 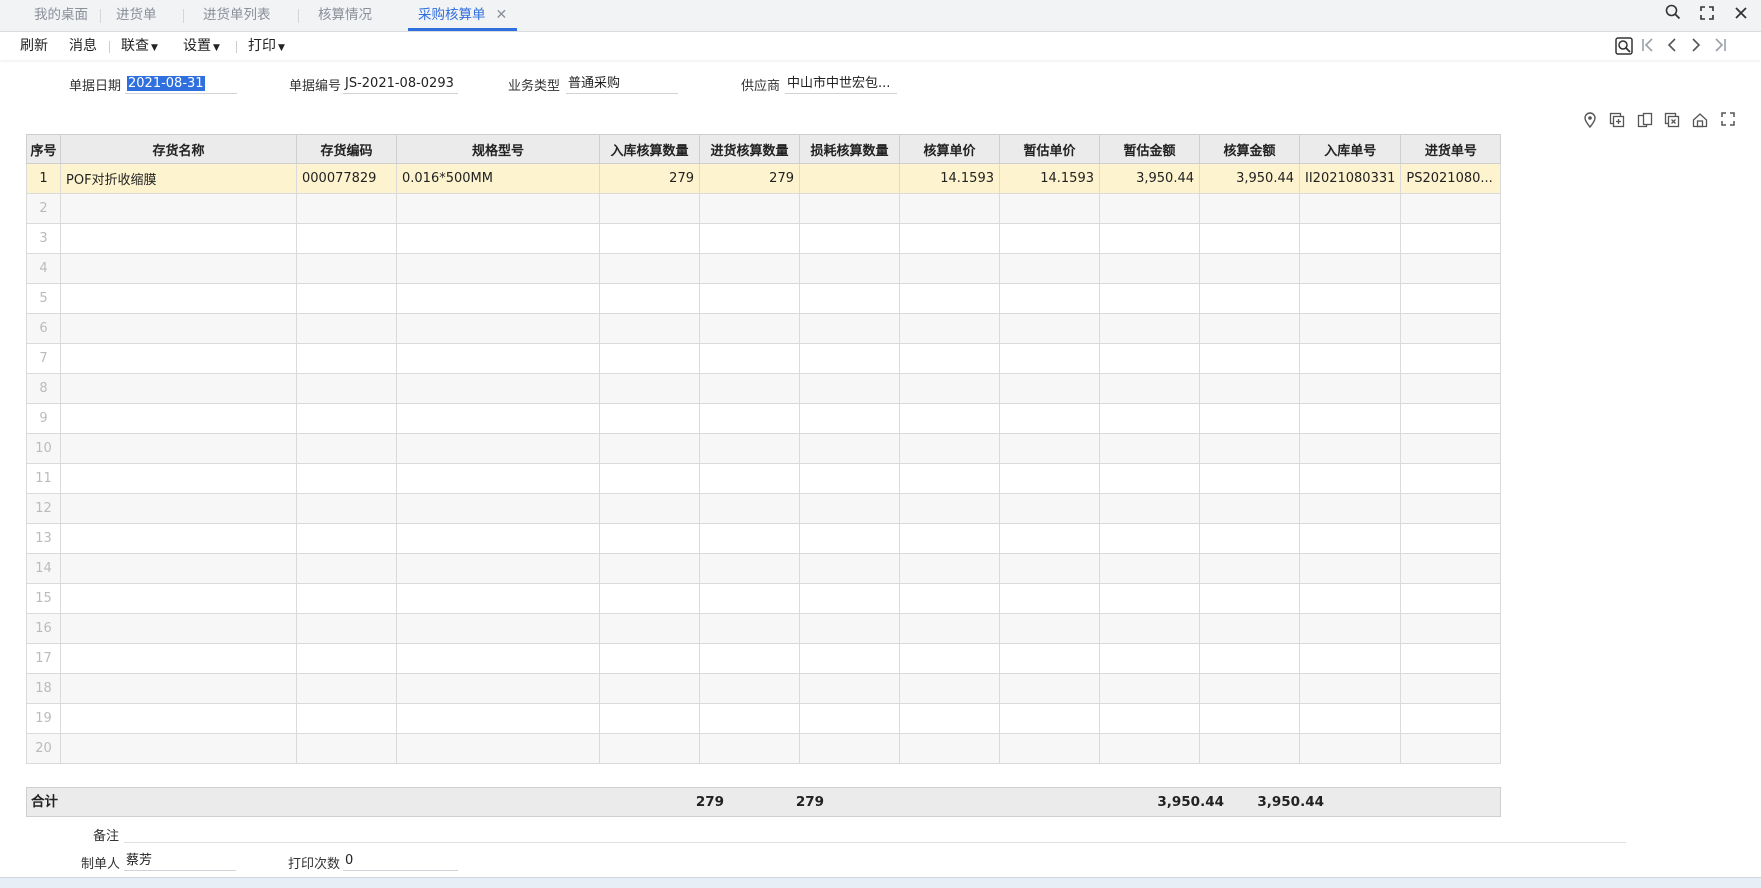 What do you see at coordinates (1741, 15) in the screenshot?
I see `close-icon` at bounding box center [1741, 15].